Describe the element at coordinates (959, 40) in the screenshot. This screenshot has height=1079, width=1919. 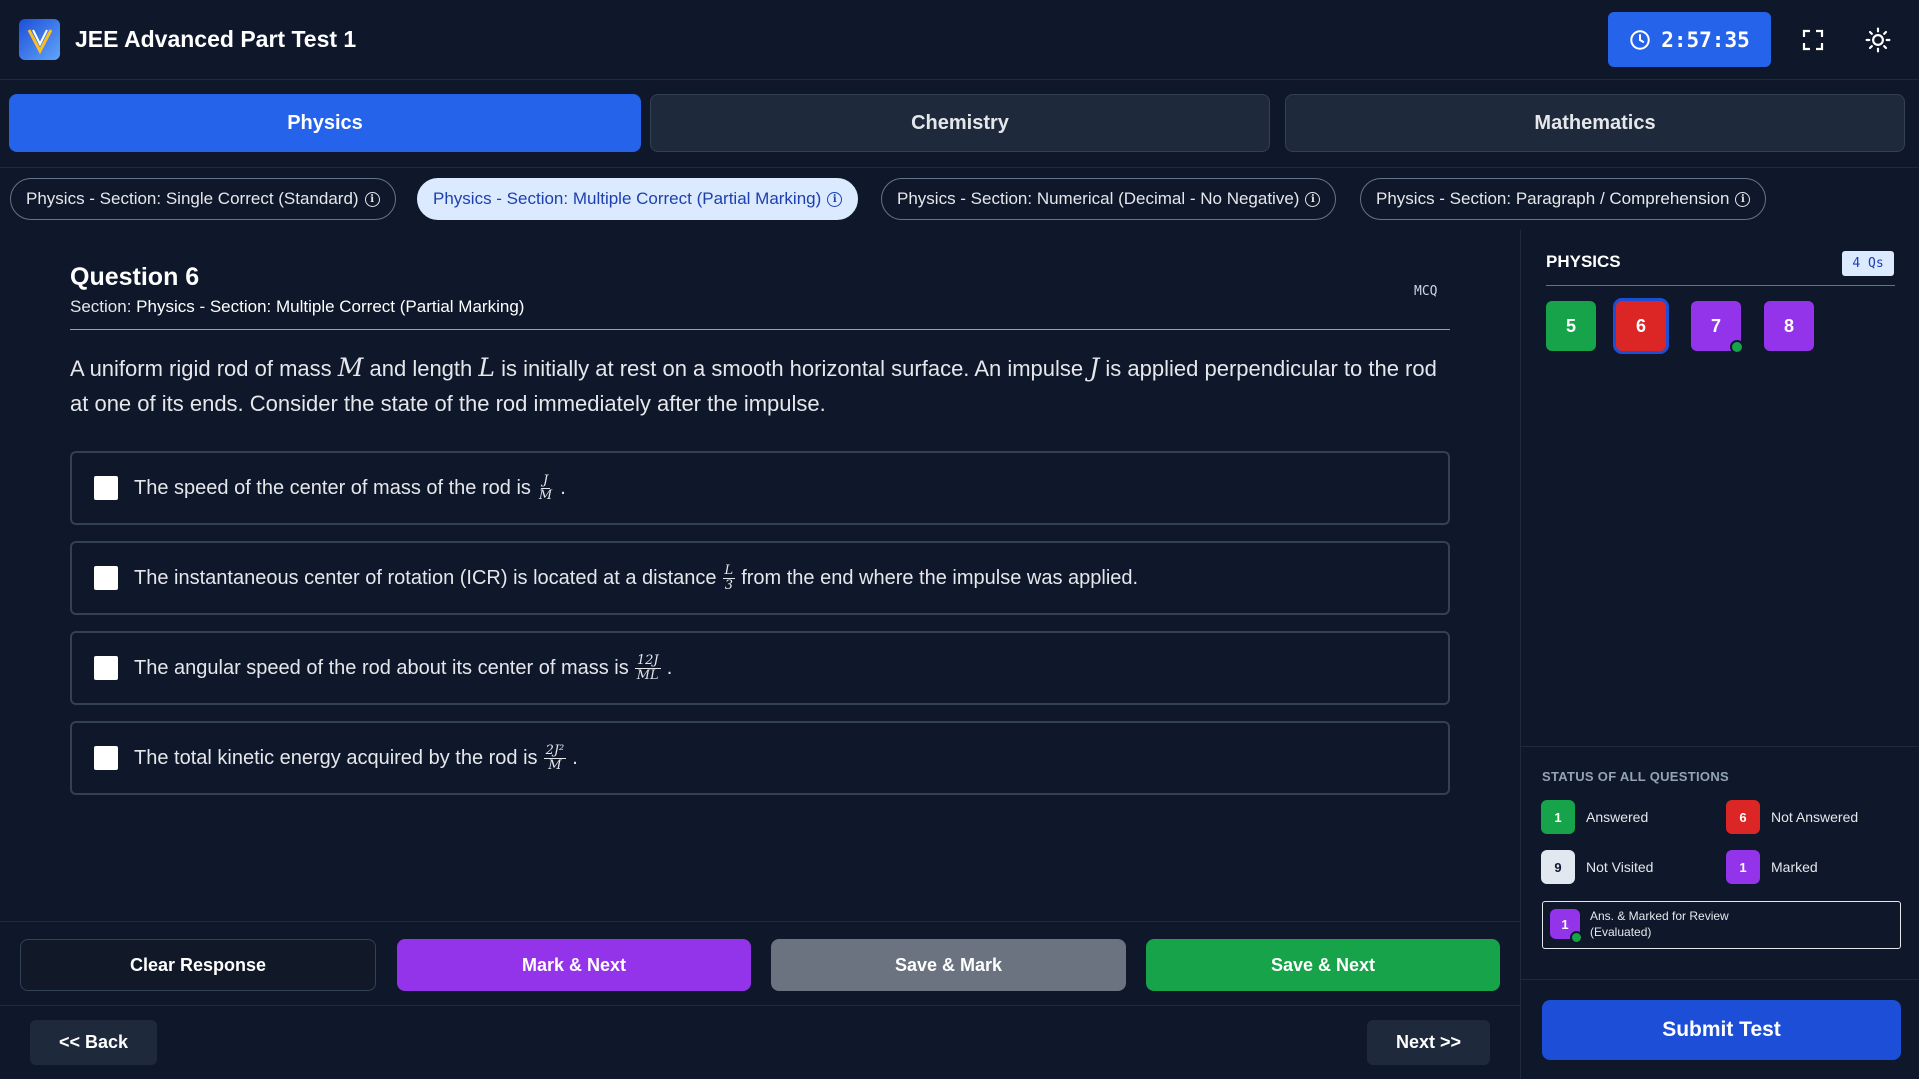
I see `top-bar: JEE Advanced Part Test 1 2:57:35` at that location.